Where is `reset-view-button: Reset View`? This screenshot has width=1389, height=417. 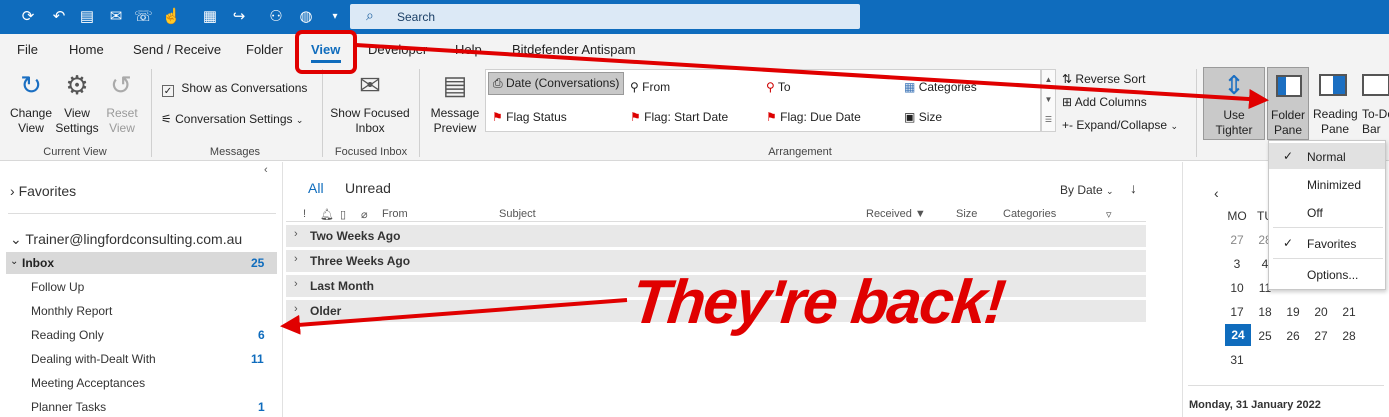 reset-view-button: Reset View is located at coordinates (122, 121).